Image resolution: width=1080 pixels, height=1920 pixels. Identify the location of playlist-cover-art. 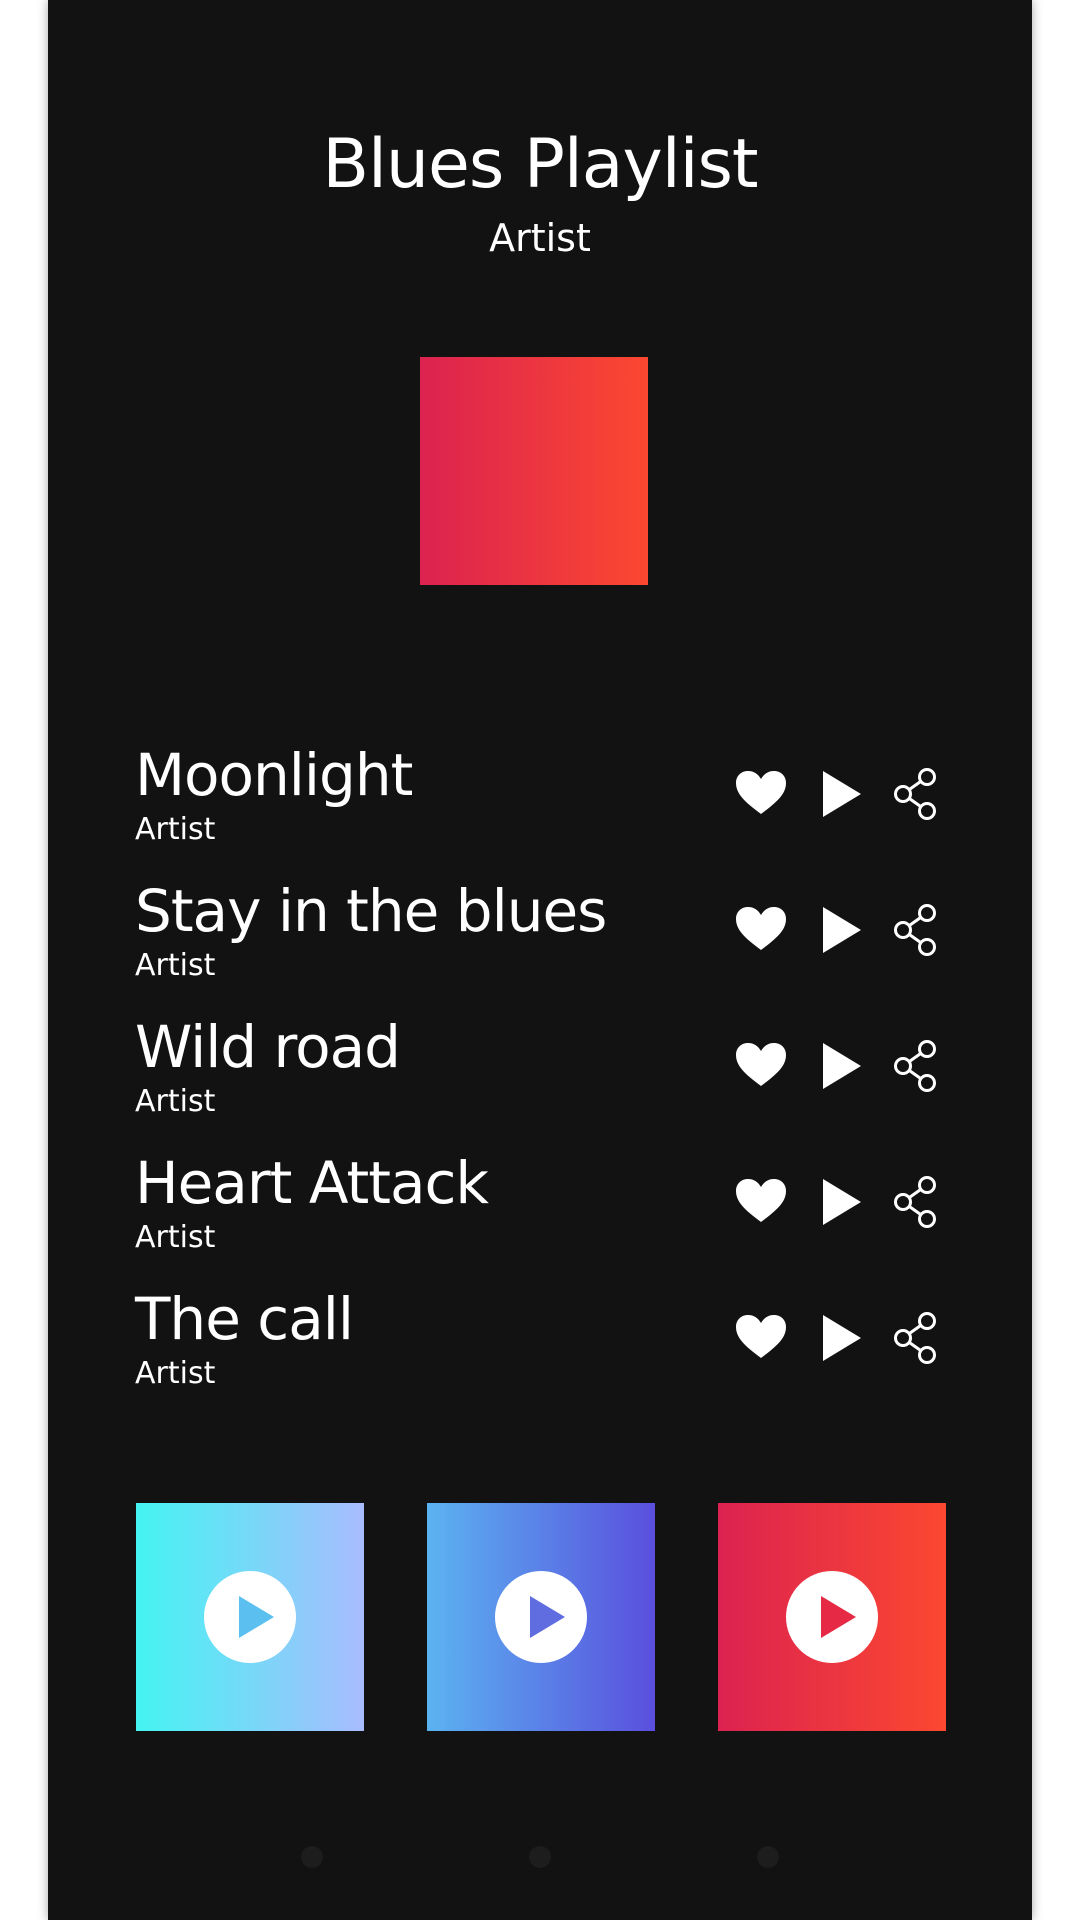
(534, 471).